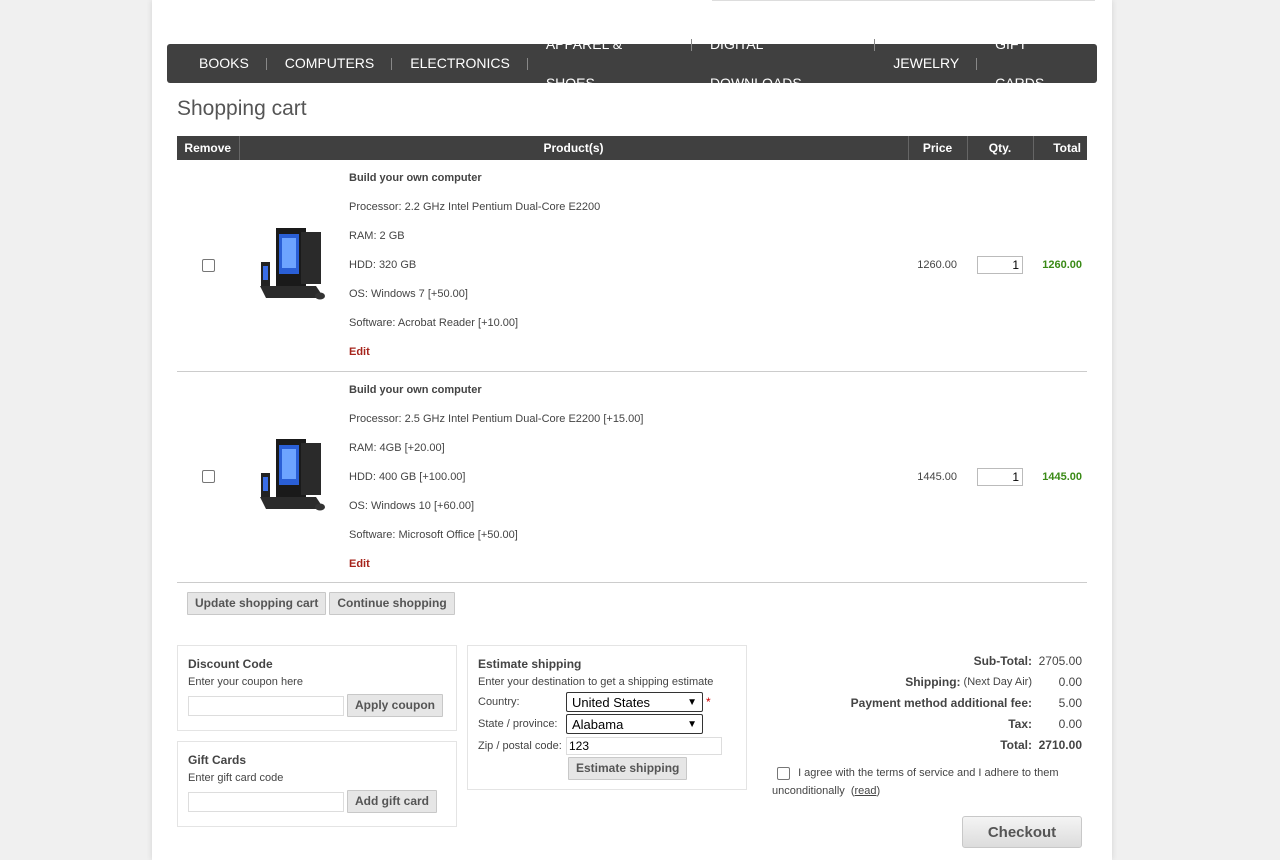  I want to click on menu-item-books: BOOKS, so click(224, 63).